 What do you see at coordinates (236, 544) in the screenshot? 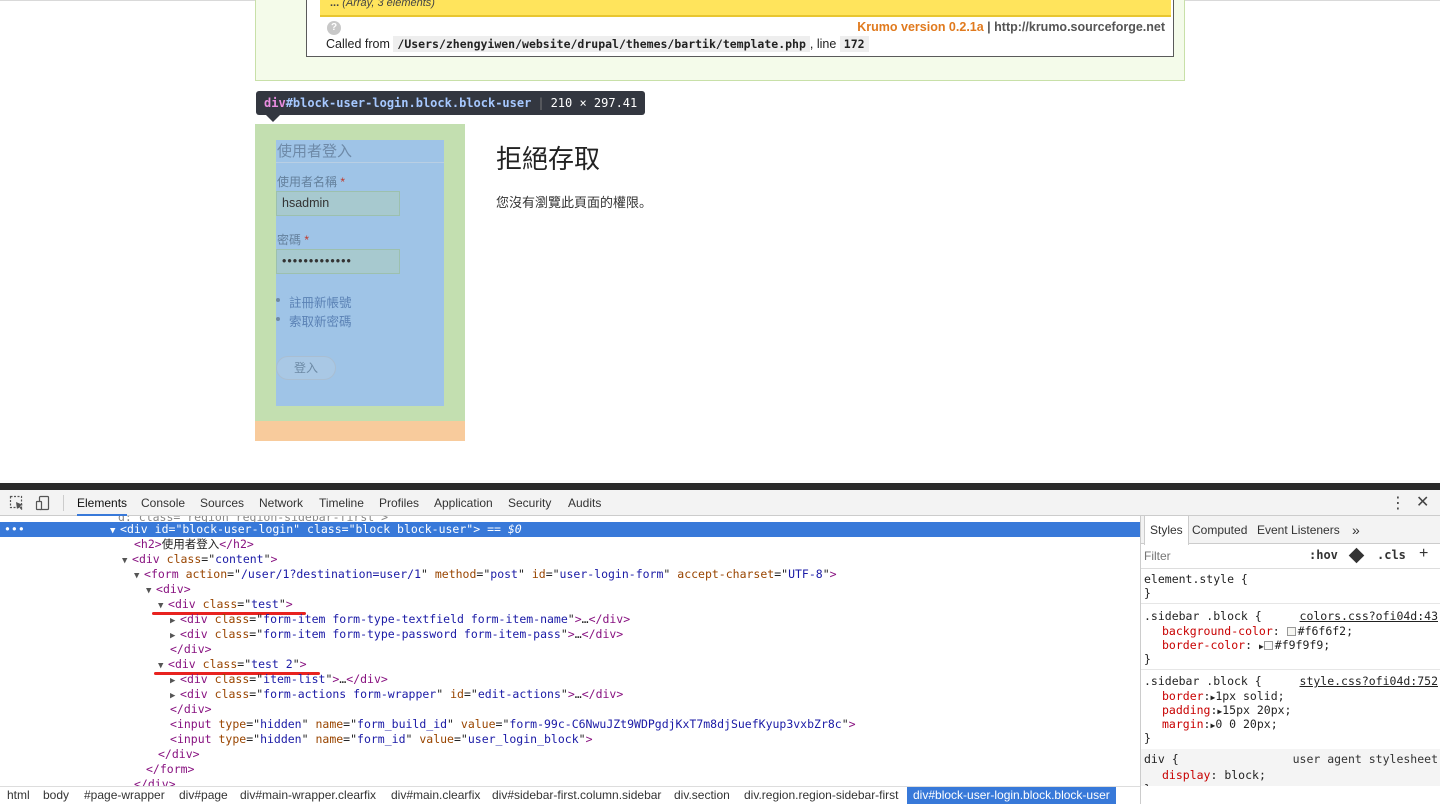
I see `dom-tag: </h2>` at bounding box center [236, 544].